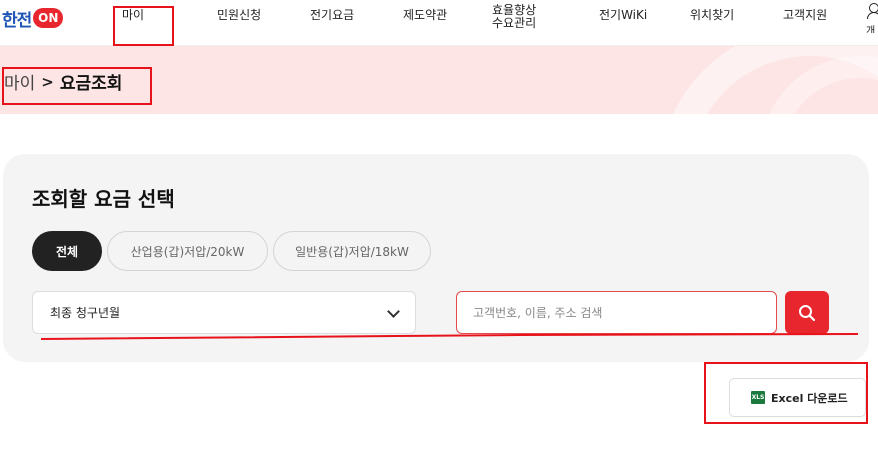 Image resolution: width=878 pixels, height=455 pixels. Describe the element at coordinates (623, 15) in the screenshot. I see `nav-electricity-wiki: 전기WiKi` at that location.